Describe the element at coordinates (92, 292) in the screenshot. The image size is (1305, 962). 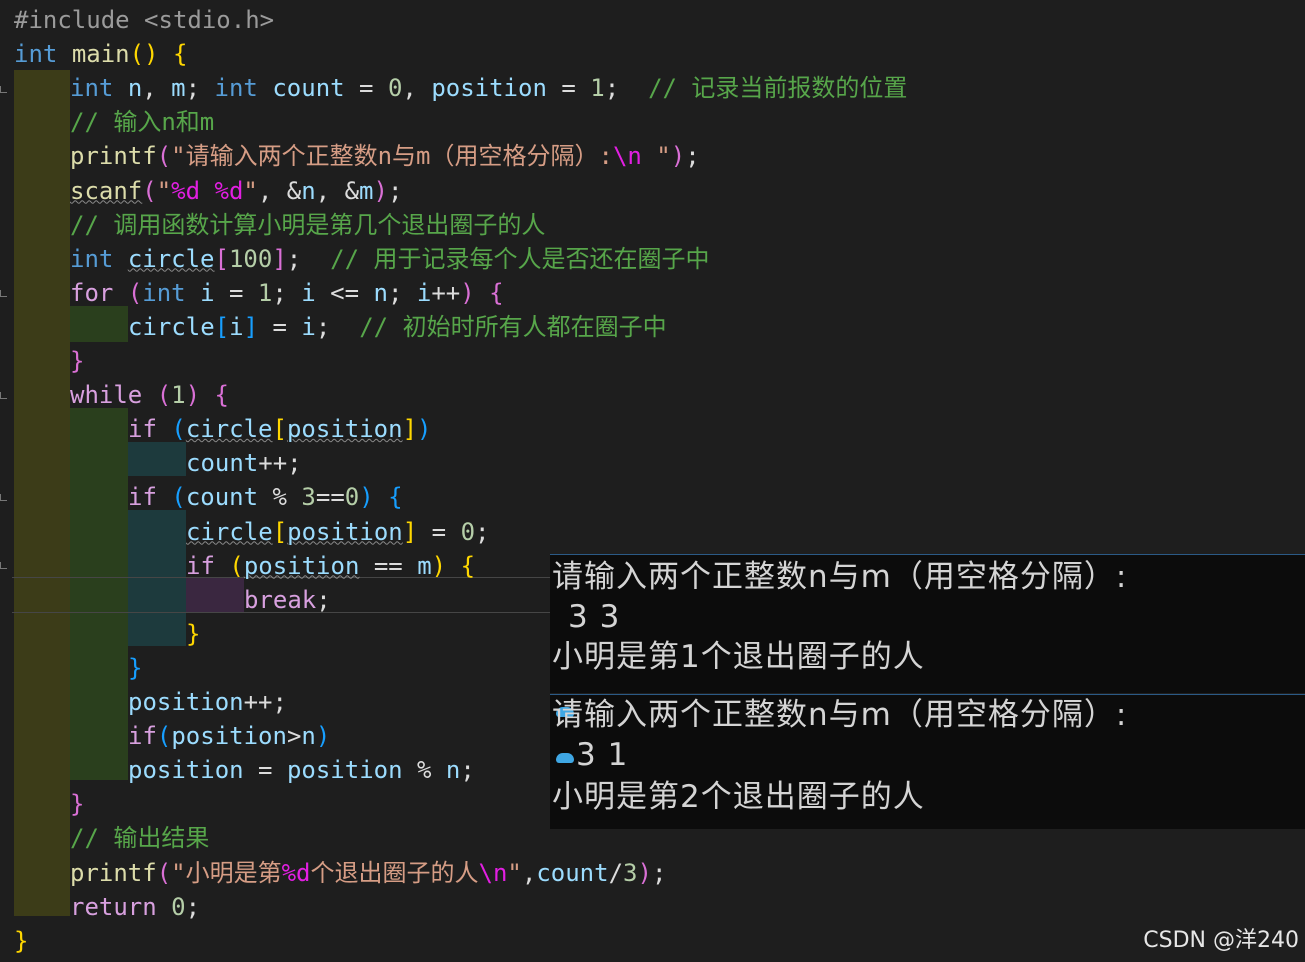
I see `code-token: for` at that location.